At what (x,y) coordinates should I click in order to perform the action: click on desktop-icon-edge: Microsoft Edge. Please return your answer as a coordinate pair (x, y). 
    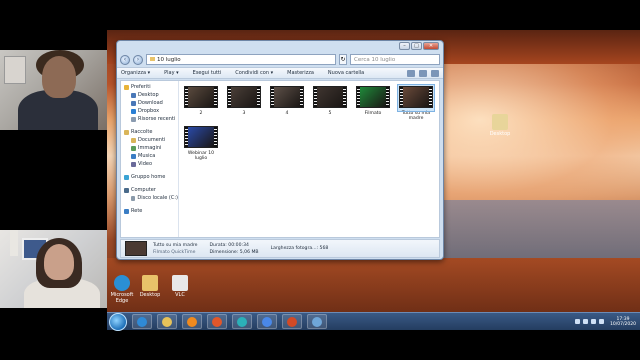
    Looking at the image, I should click on (122, 289).